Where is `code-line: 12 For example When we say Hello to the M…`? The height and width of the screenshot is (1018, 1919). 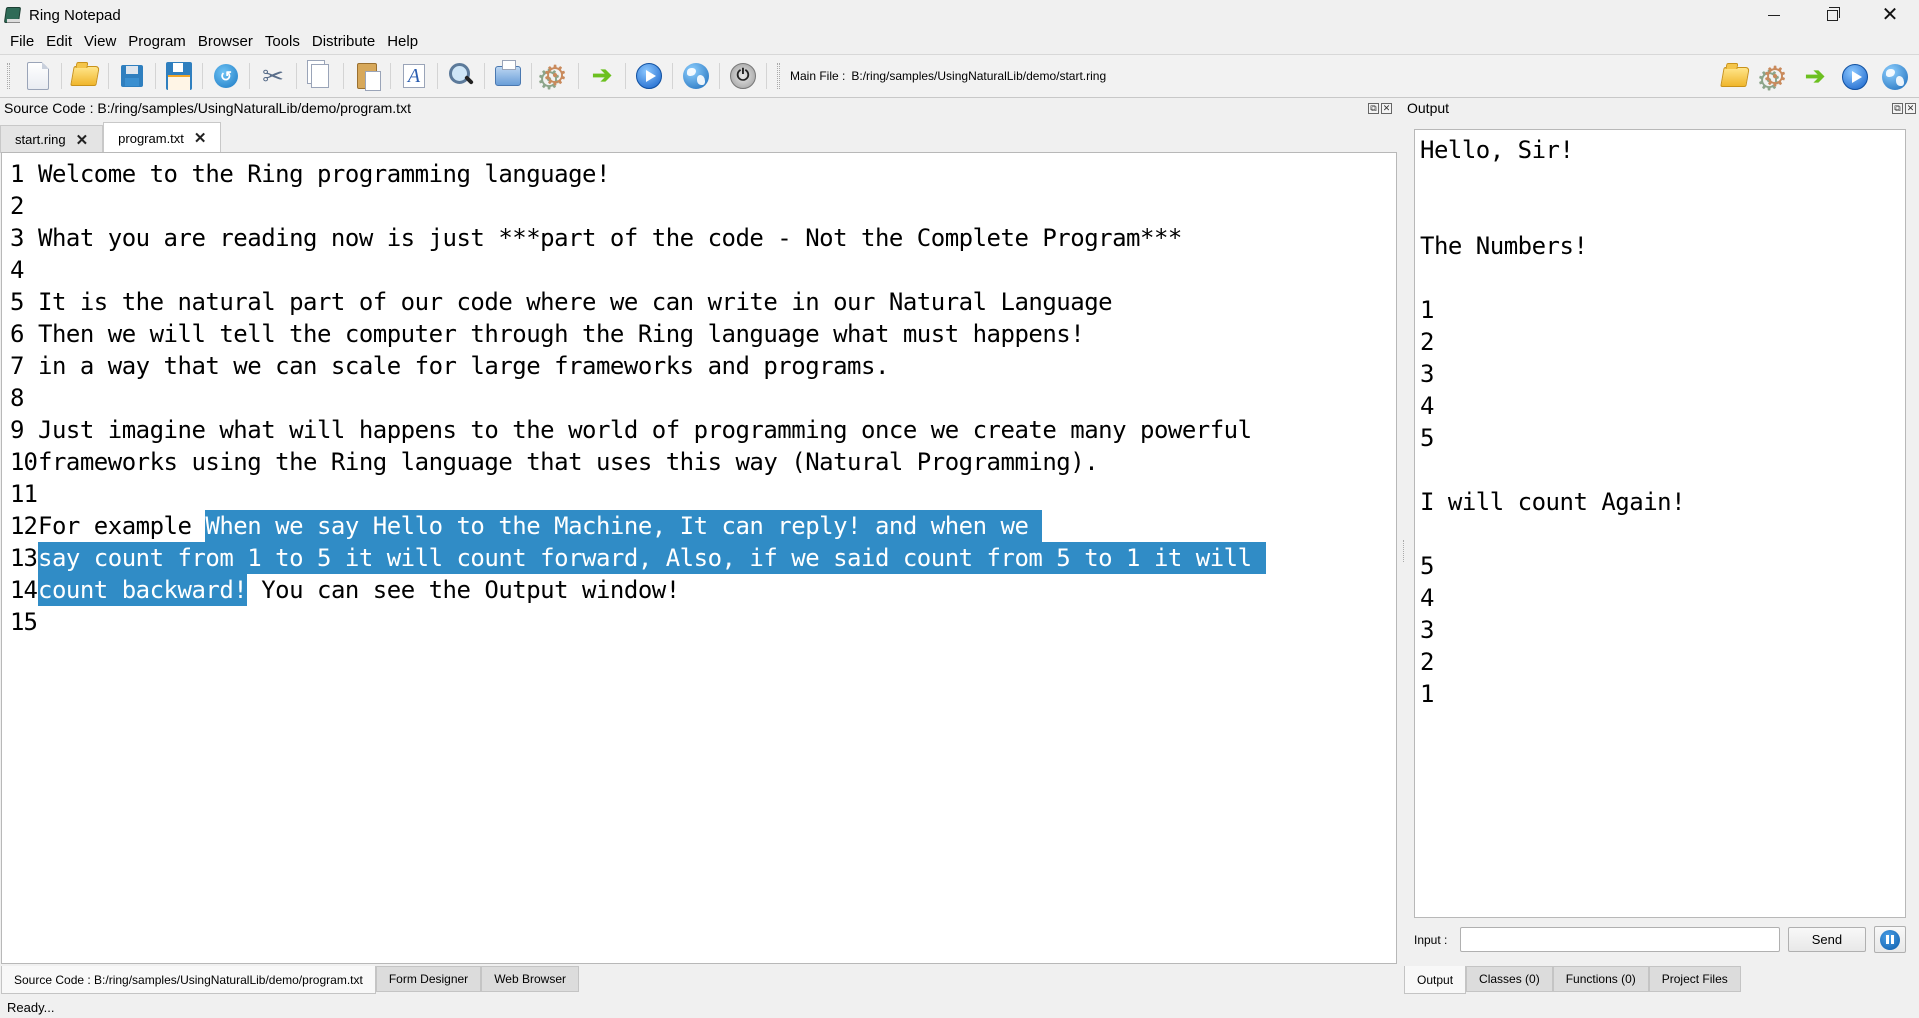 code-line: 12 For example When we say Hello to the M… is located at coordinates (699, 526).